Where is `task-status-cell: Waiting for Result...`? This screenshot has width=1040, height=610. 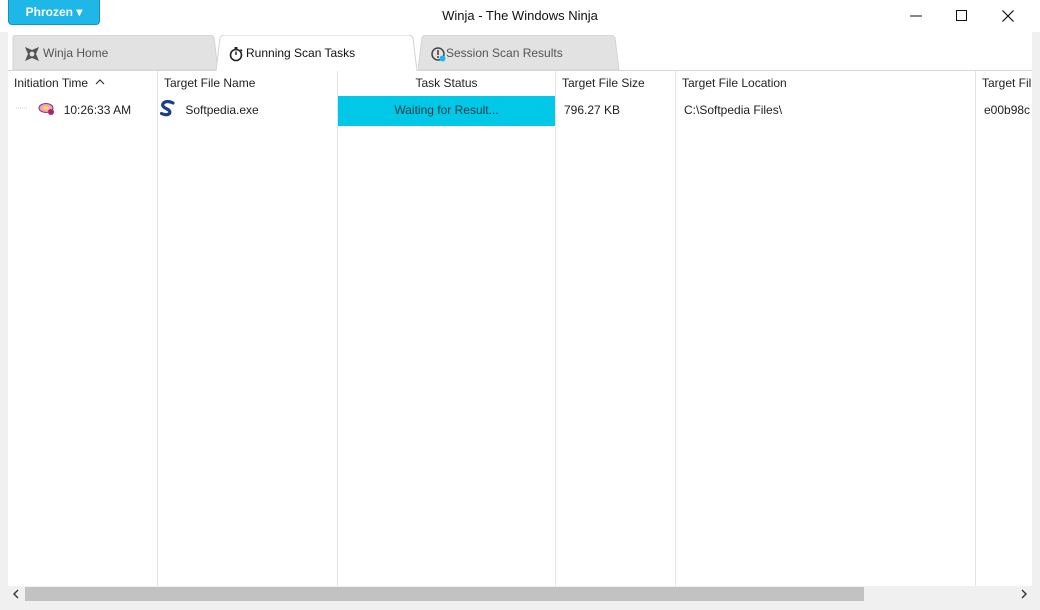 task-status-cell: Waiting for Result... is located at coordinates (446, 111).